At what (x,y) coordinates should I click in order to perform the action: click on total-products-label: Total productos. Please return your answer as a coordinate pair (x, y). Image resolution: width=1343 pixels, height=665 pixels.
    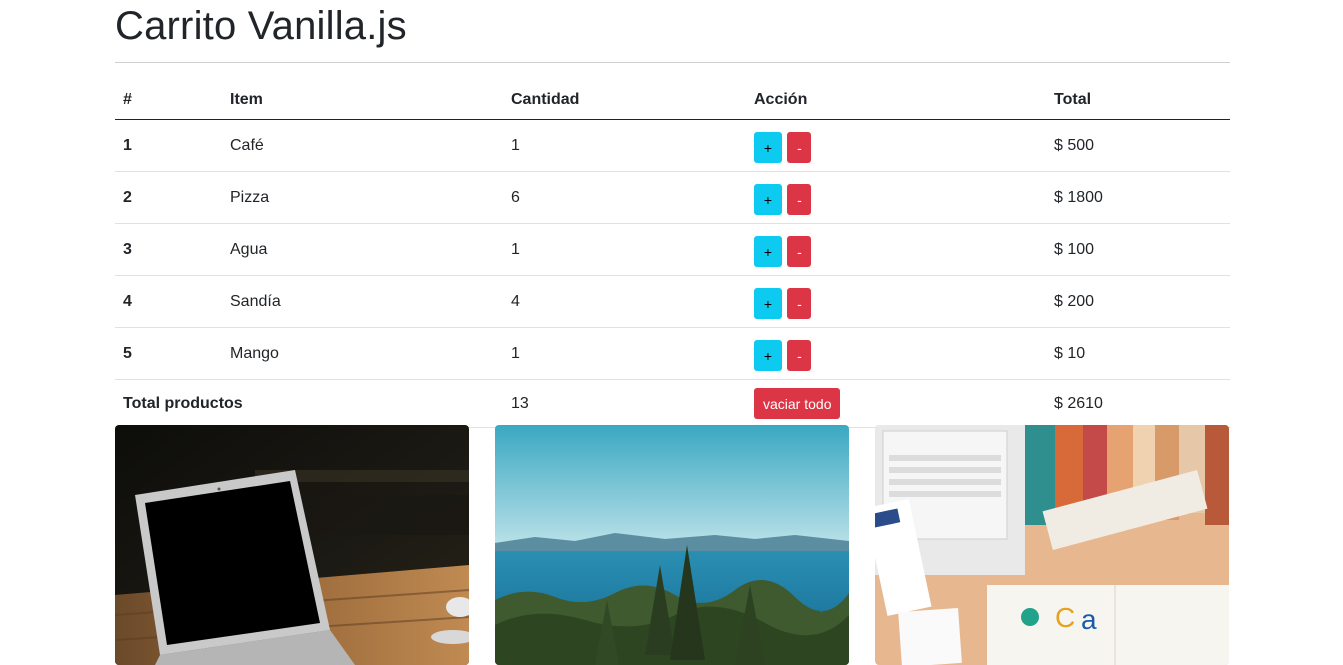
    Looking at the image, I should click on (309, 403).